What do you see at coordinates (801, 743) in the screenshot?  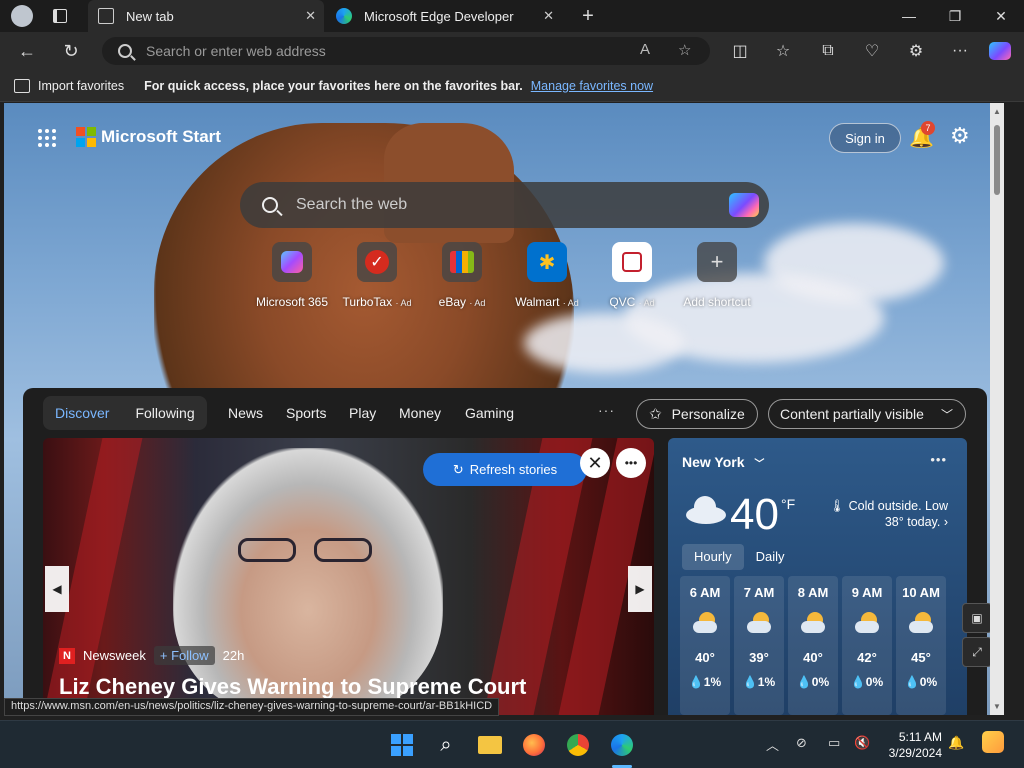 I see `network-offline-icon: ⊘` at bounding box center [801, 743].